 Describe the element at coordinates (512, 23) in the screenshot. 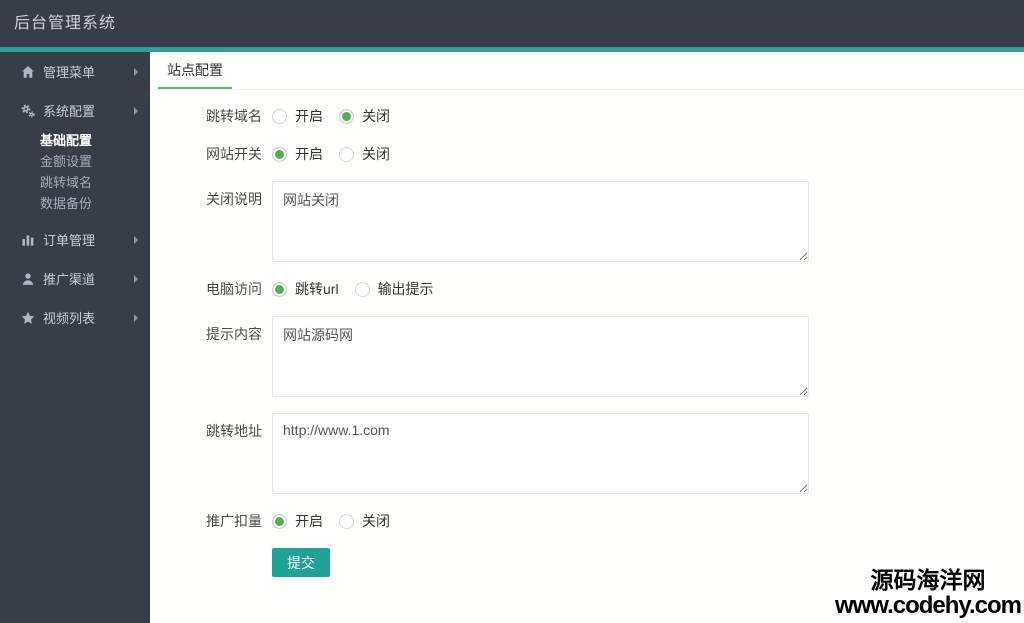

I see `header-bar: 后台管理系统` at that location.